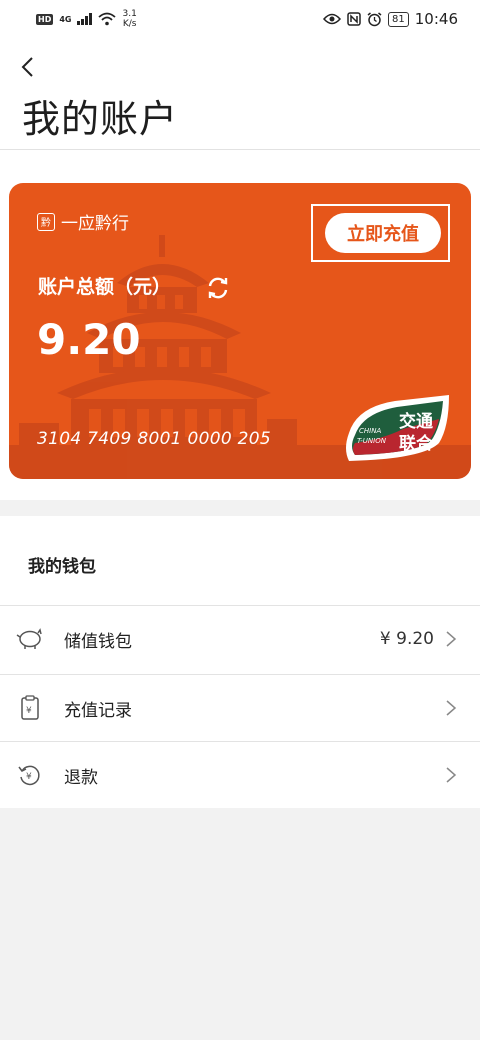 The height and width of the screenshot is (1040, 480). Describe the element at coordinates (129, 14) in the screenshot. I see `speed-value: 3.1` at that location.